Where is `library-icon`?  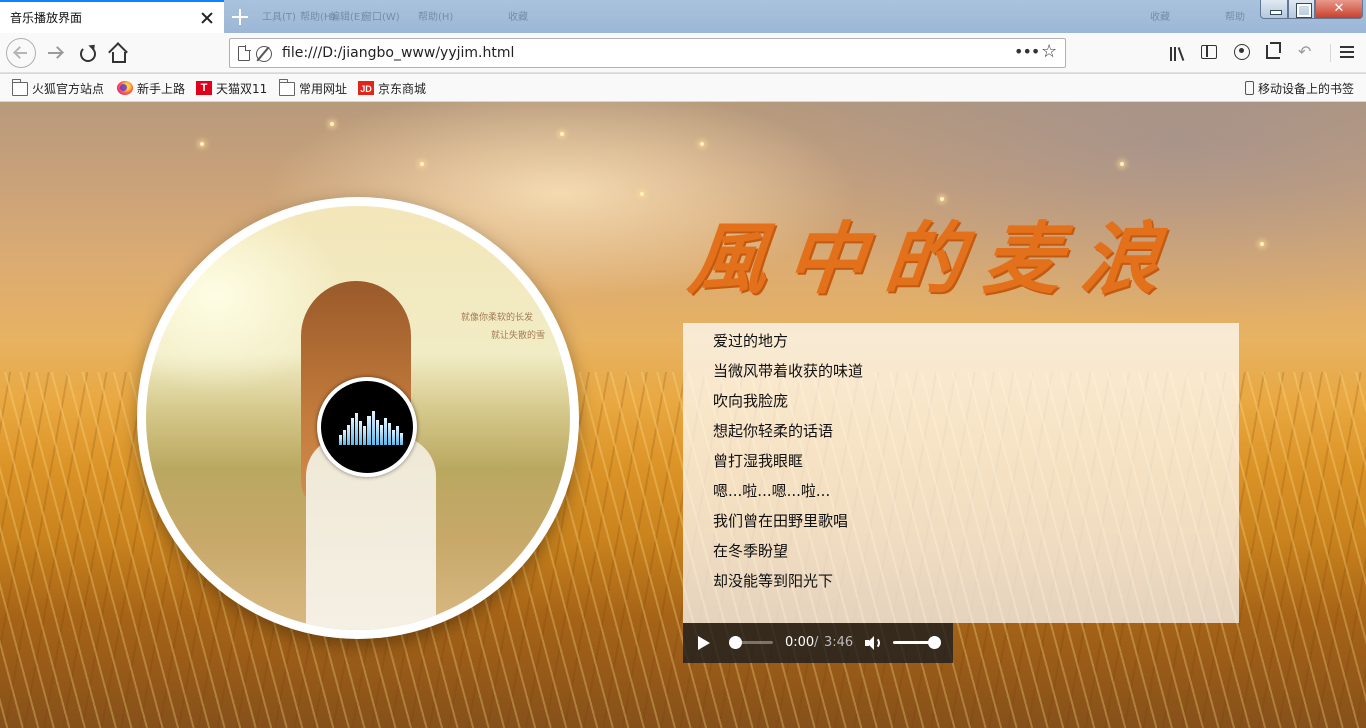
library-icon is located at coordinates (1179, 53).